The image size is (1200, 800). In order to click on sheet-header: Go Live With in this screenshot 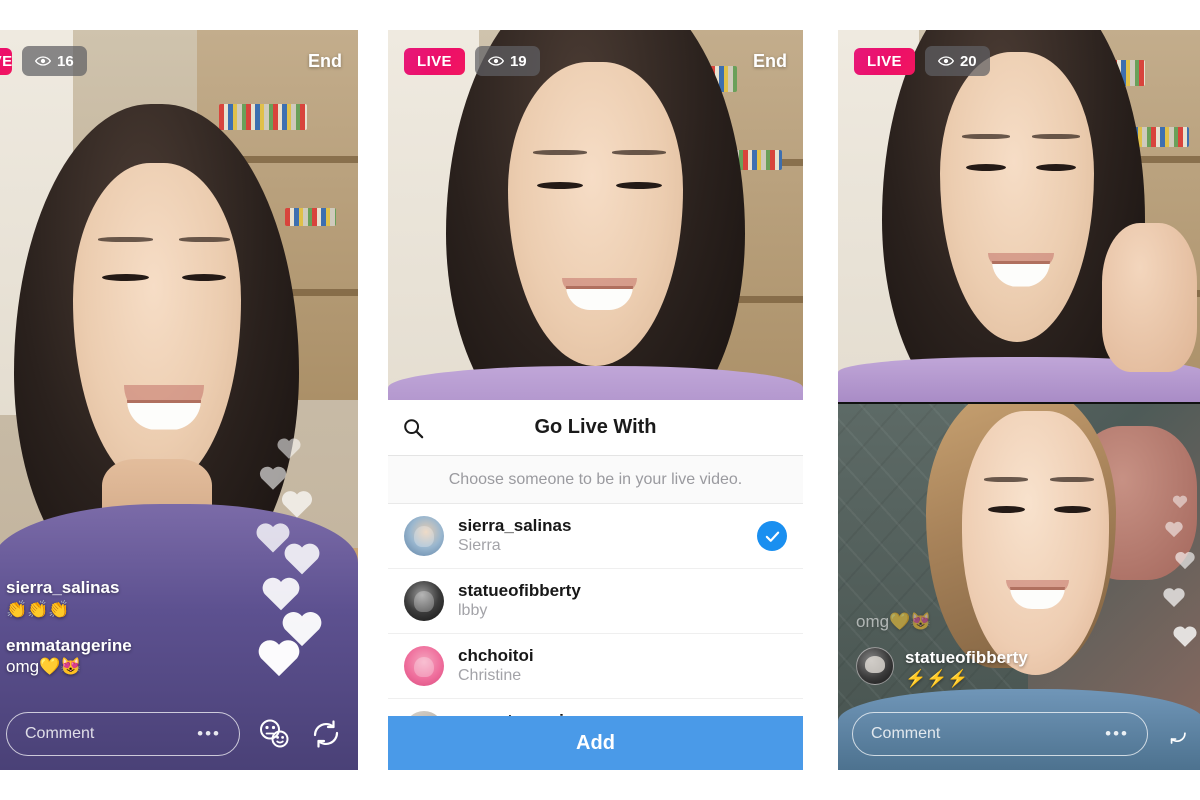, I will do `click(595, 428)`.